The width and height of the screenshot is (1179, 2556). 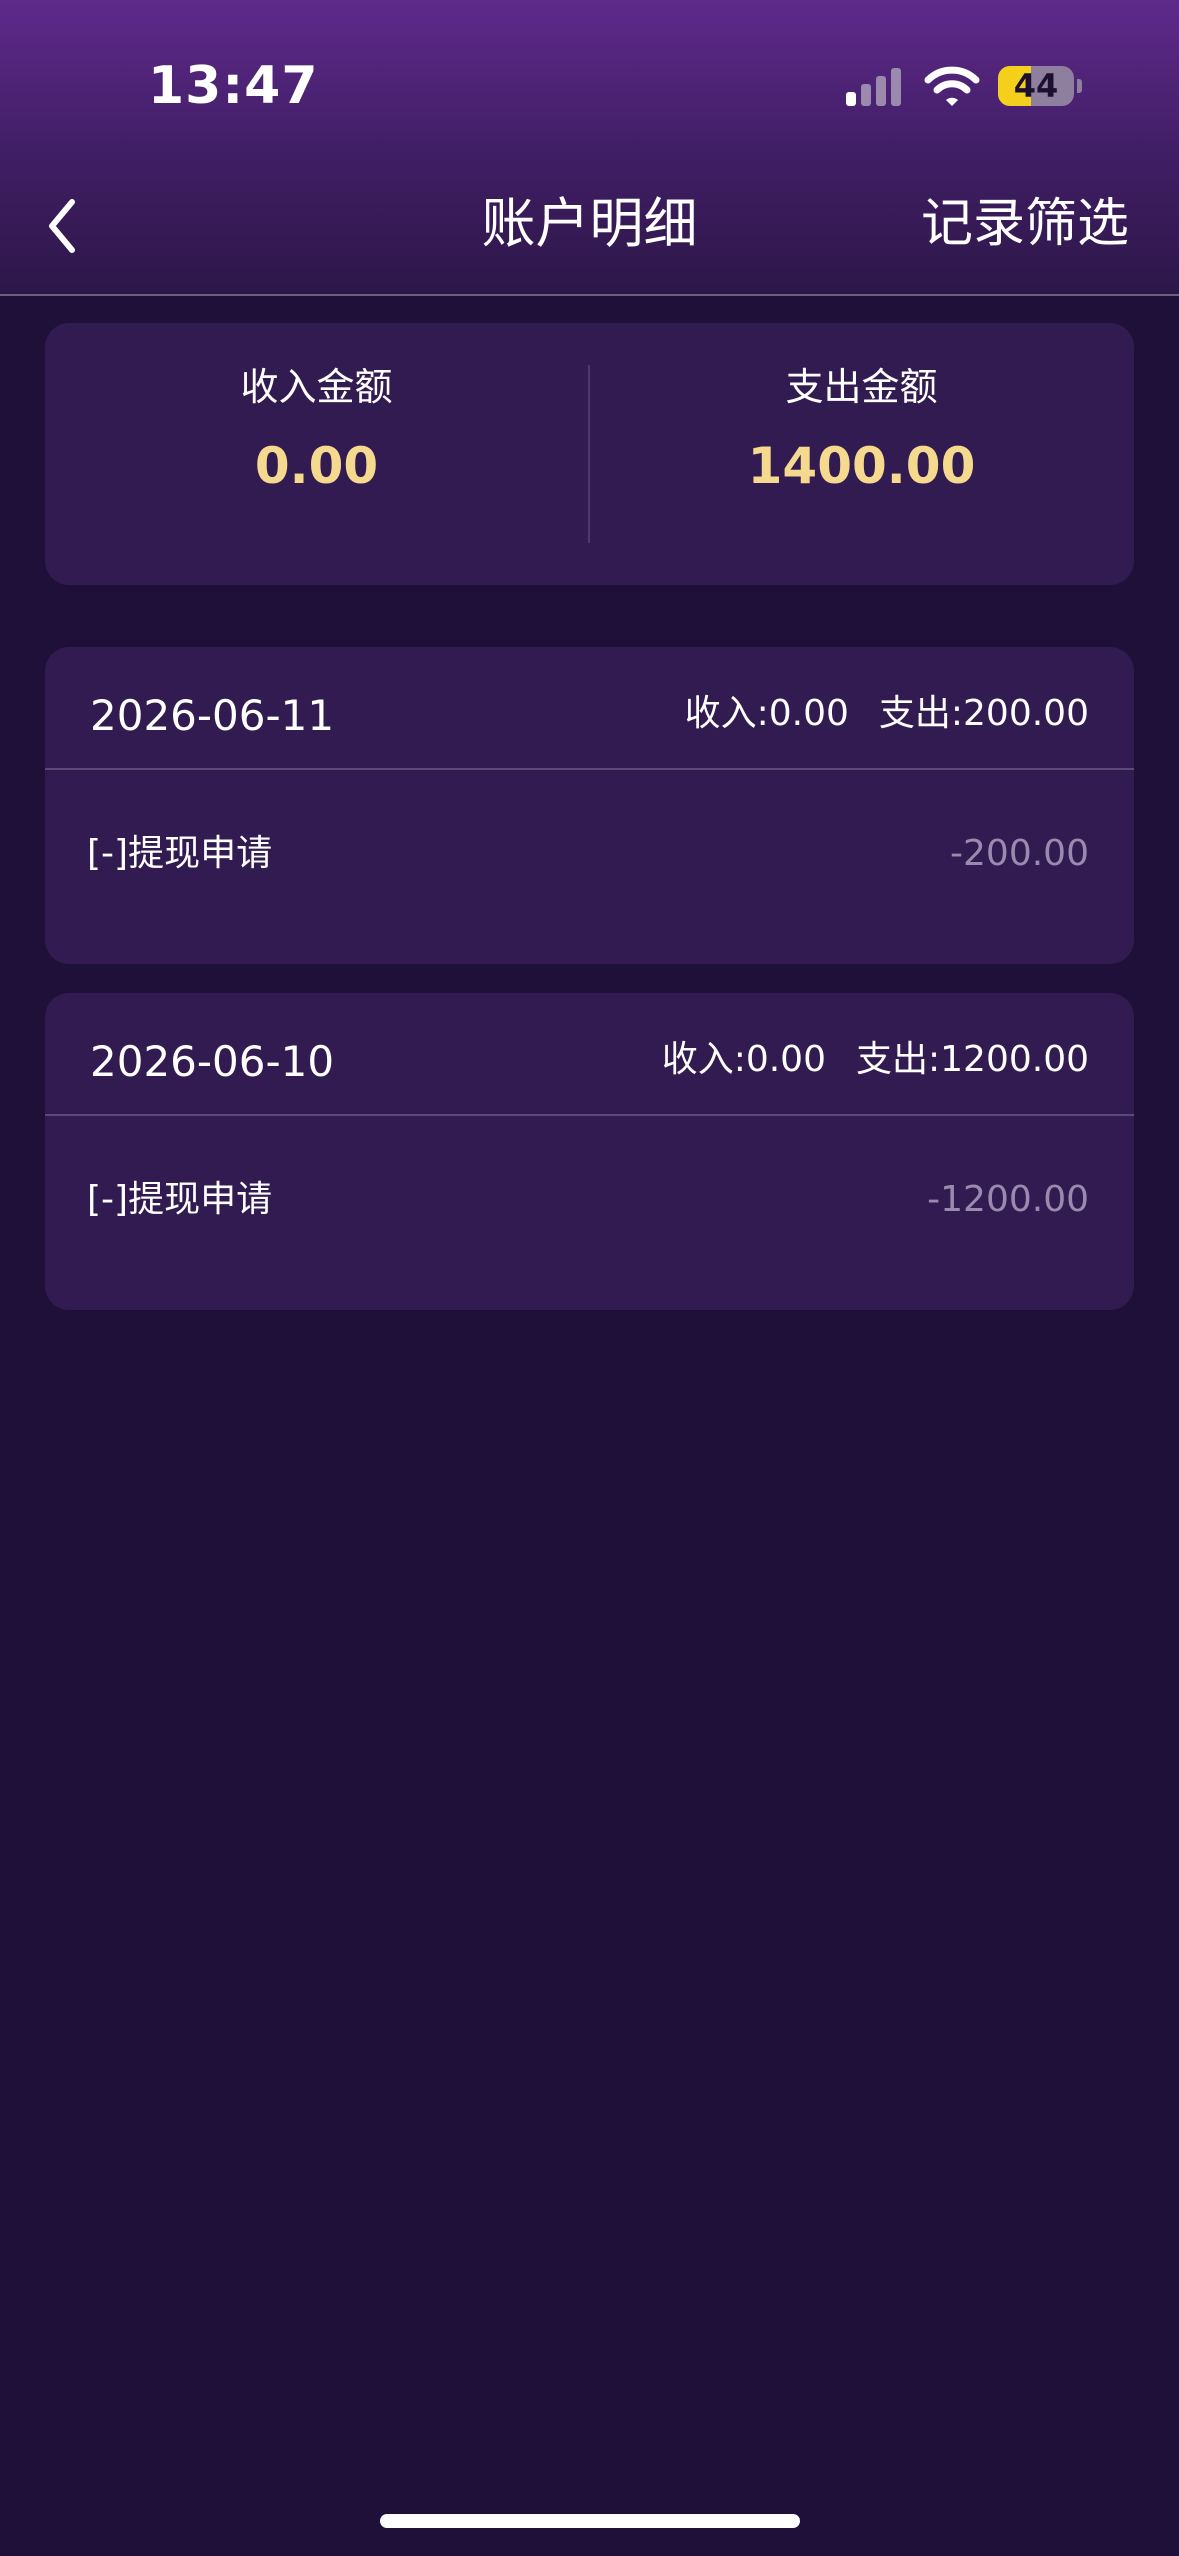 I want to click on signal-icon, so click(x=876, y=86).